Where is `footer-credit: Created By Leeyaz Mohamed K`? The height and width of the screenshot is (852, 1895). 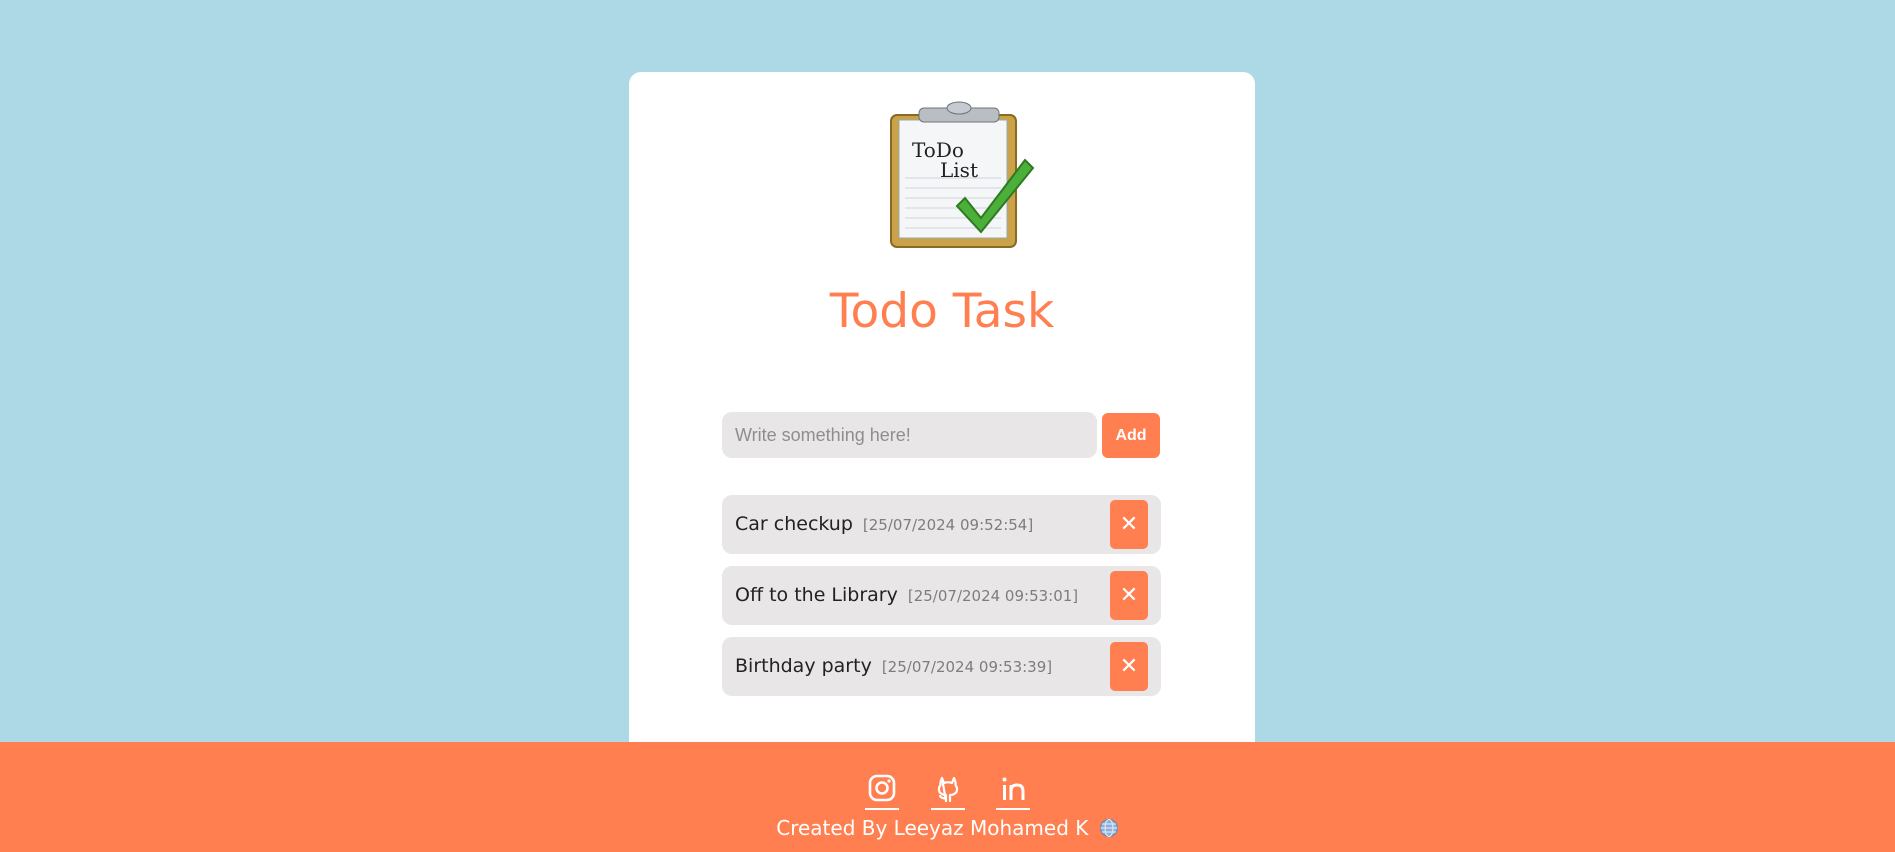 footer-credit: Created By Leeyaz Mohamed K is located at coordinates (947, 828).